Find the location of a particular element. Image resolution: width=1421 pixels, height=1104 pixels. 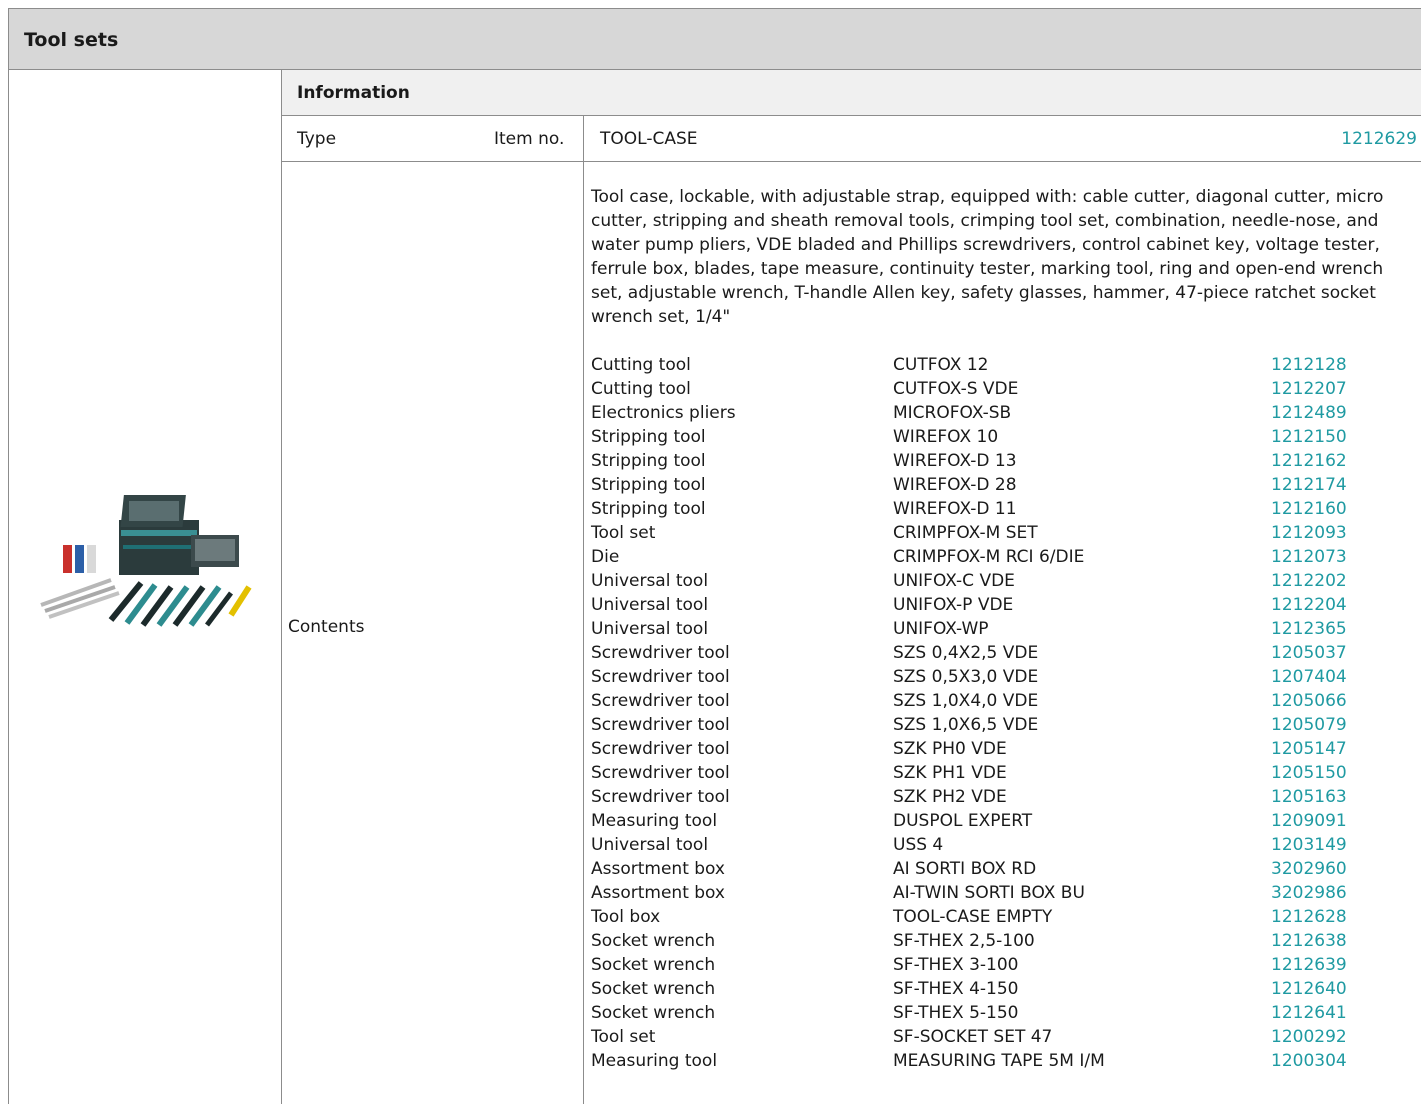

item-number-link: 1212365 is located at coordinates (1309, 629).